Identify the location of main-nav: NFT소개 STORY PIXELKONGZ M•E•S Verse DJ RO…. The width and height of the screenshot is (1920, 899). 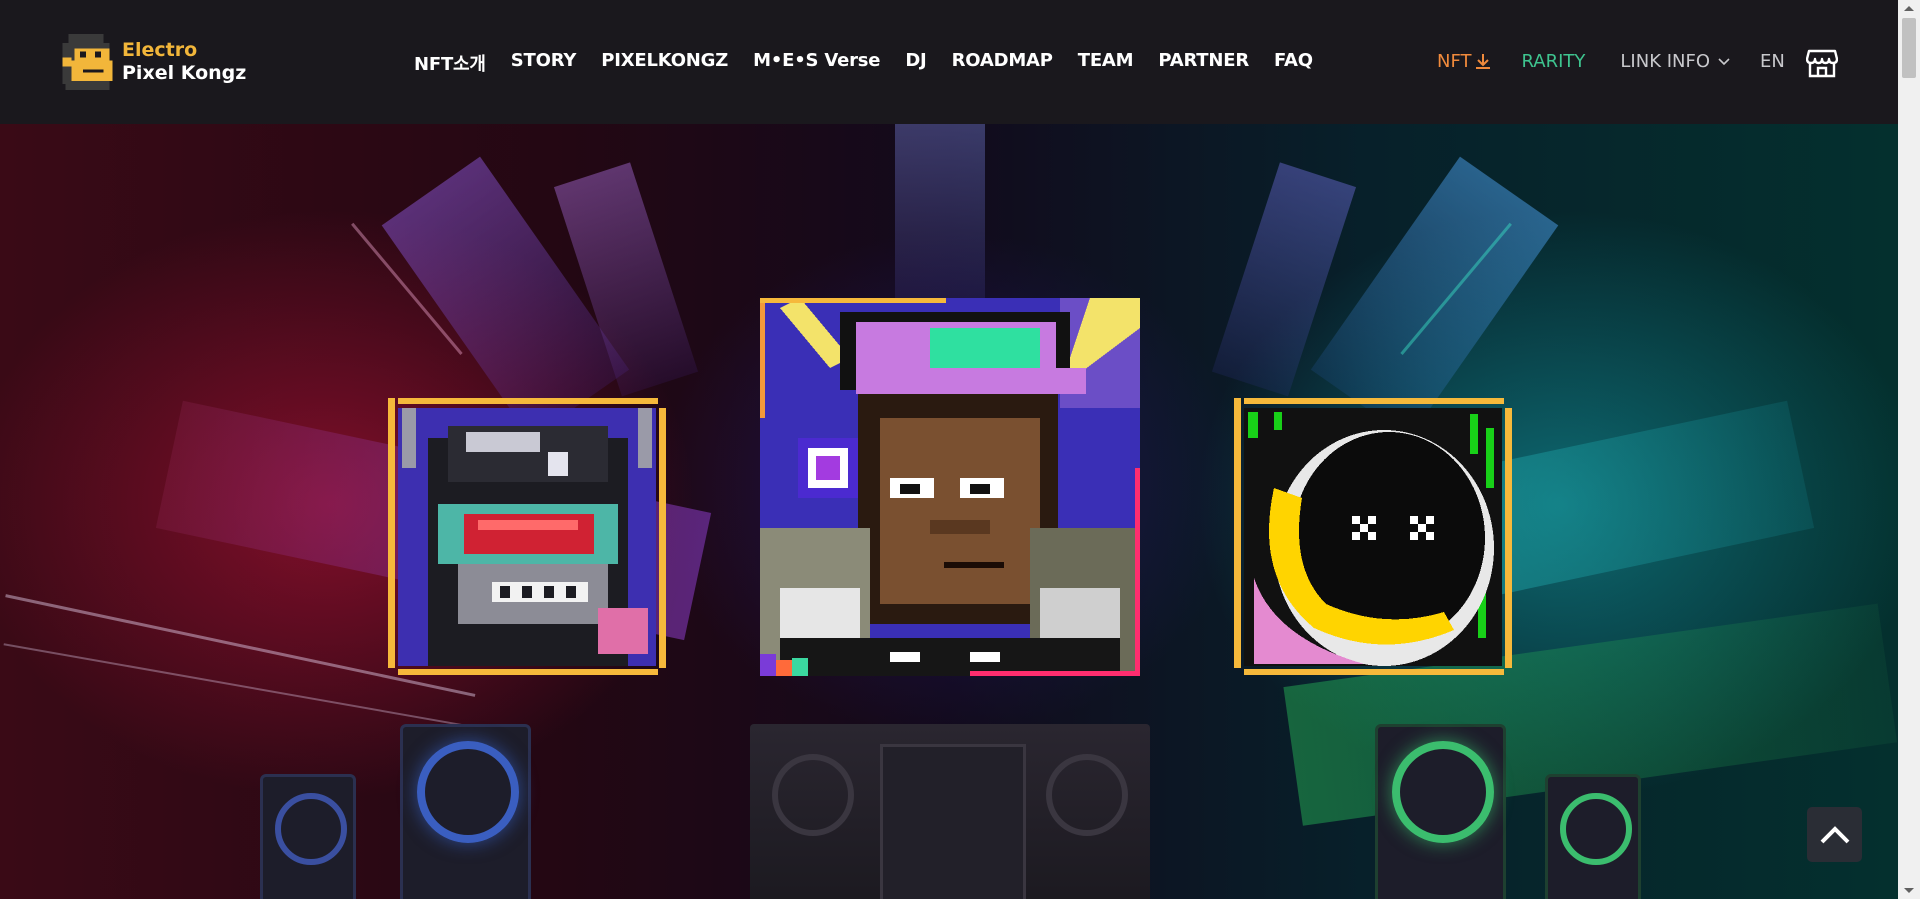
(863, 63).